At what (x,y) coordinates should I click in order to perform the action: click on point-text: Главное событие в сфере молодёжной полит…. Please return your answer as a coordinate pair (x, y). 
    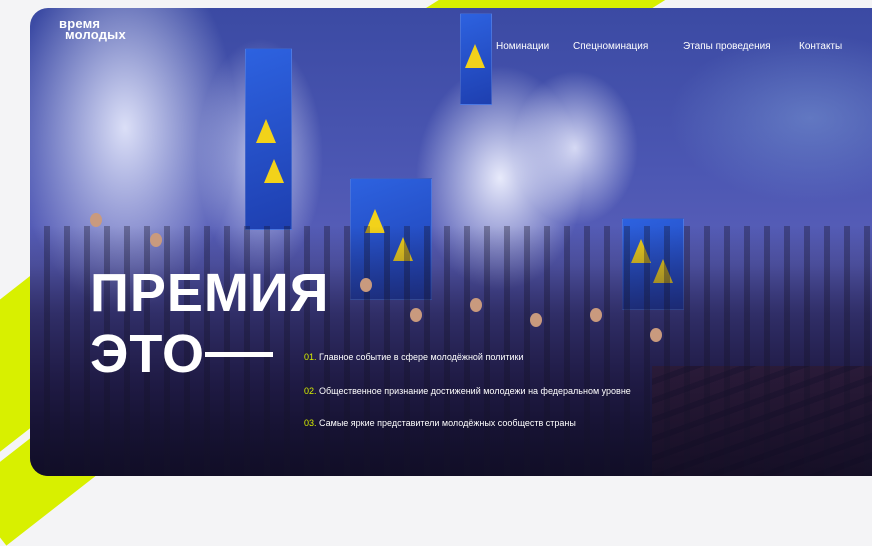
    Looking at the image, I should click on (421, 357).